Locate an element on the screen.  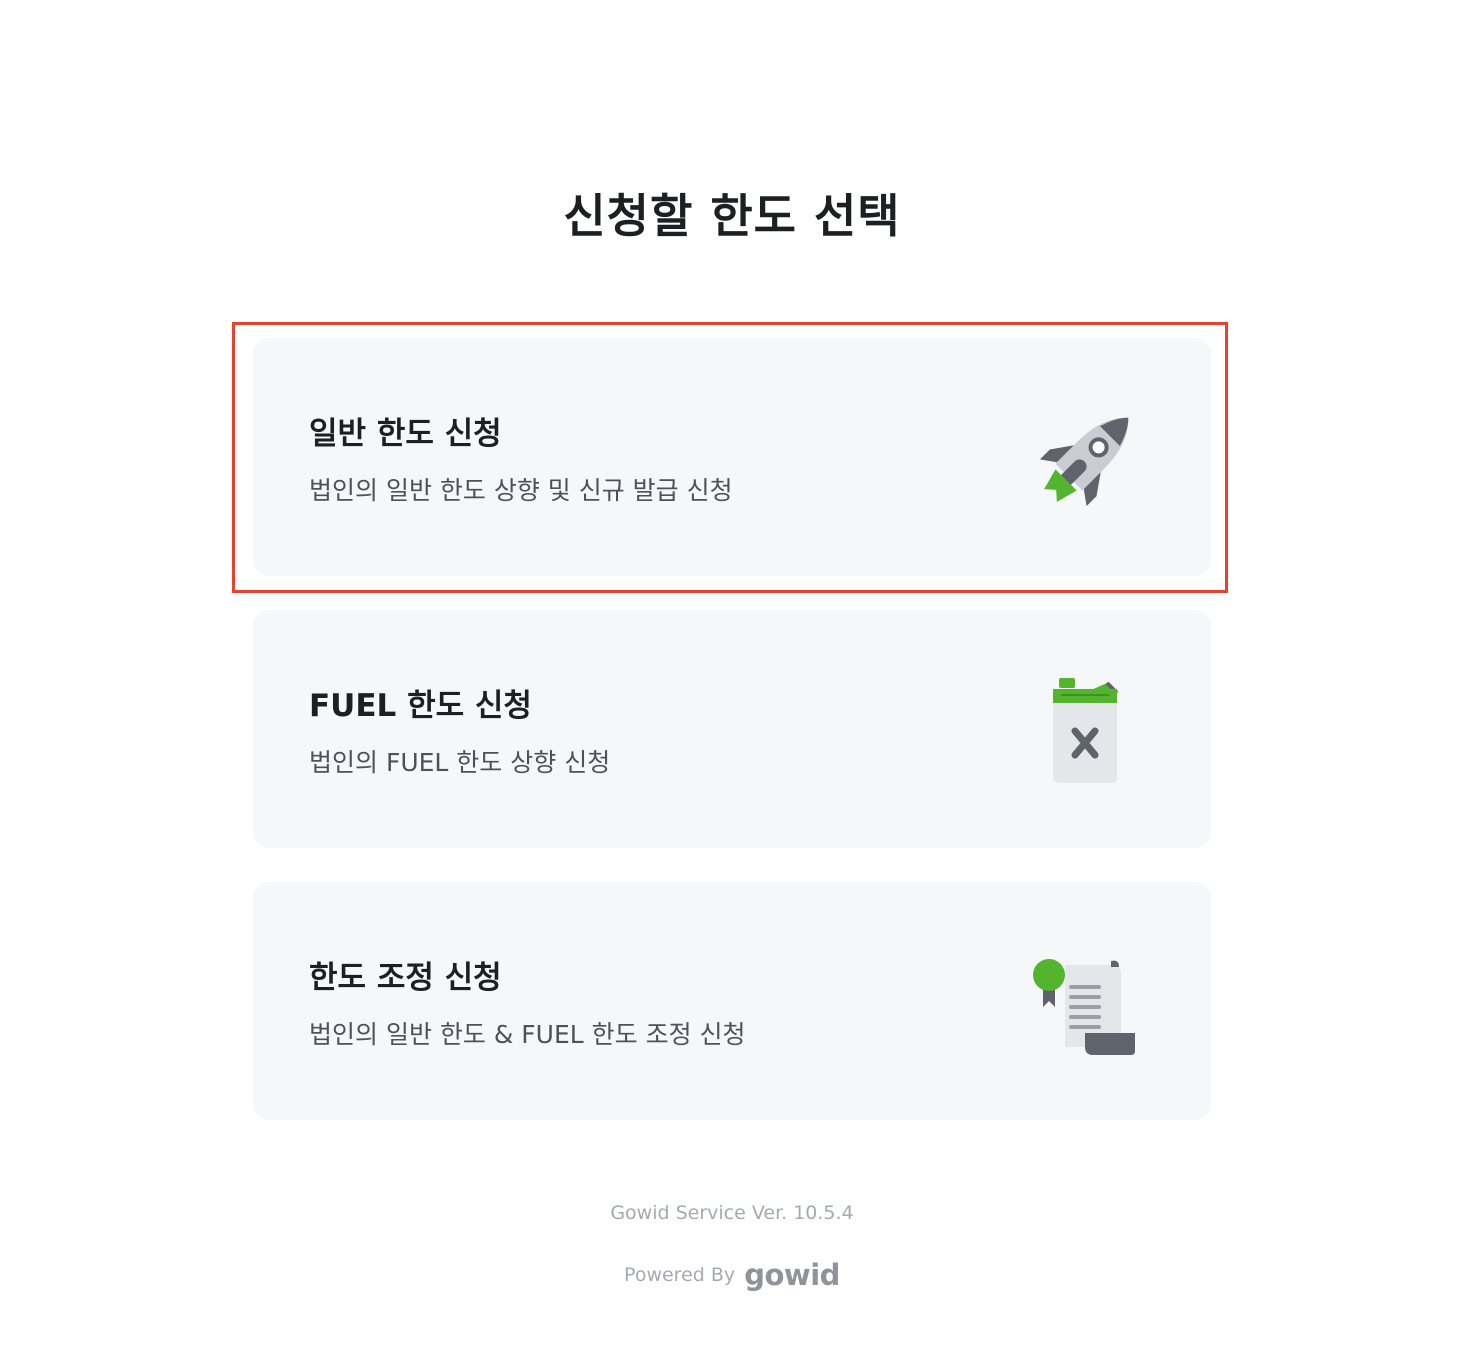
option-card-limit-adjustment: 한도 조정 신청 법인의 일반 한도 & FUEL 한도 조정 신청 is located at coordinates (732, 1001).